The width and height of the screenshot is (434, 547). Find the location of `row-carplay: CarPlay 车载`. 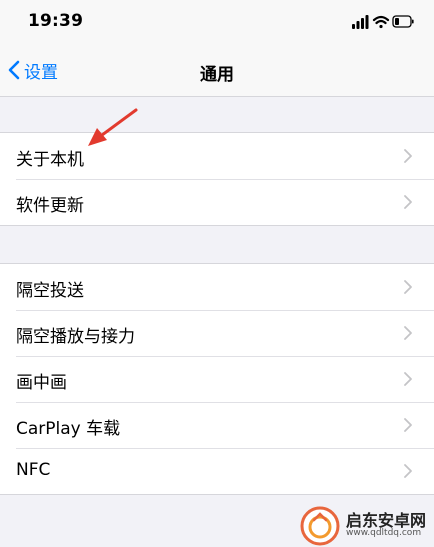

row-carplay: CarPlay 车载 is located at coordinates (217, 425).